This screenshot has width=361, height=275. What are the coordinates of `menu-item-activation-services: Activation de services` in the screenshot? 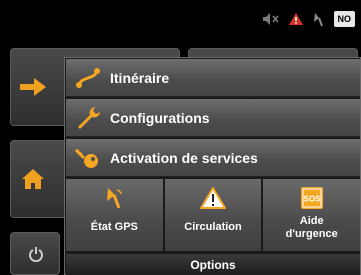 It's located at (213, 158).